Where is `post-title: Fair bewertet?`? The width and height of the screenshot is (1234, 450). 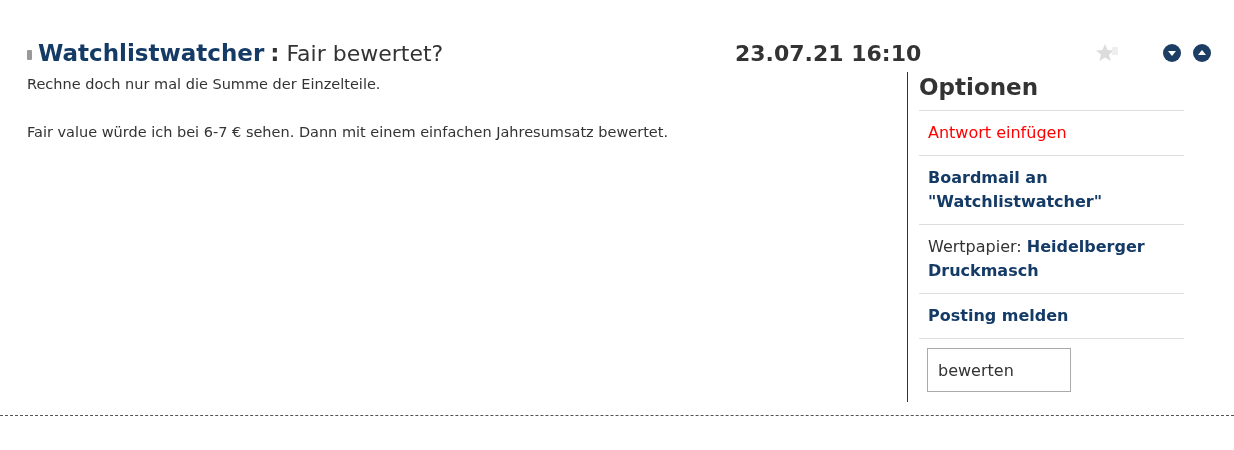 post-title: Fair bewertet? is located at coordinates (365, 53).